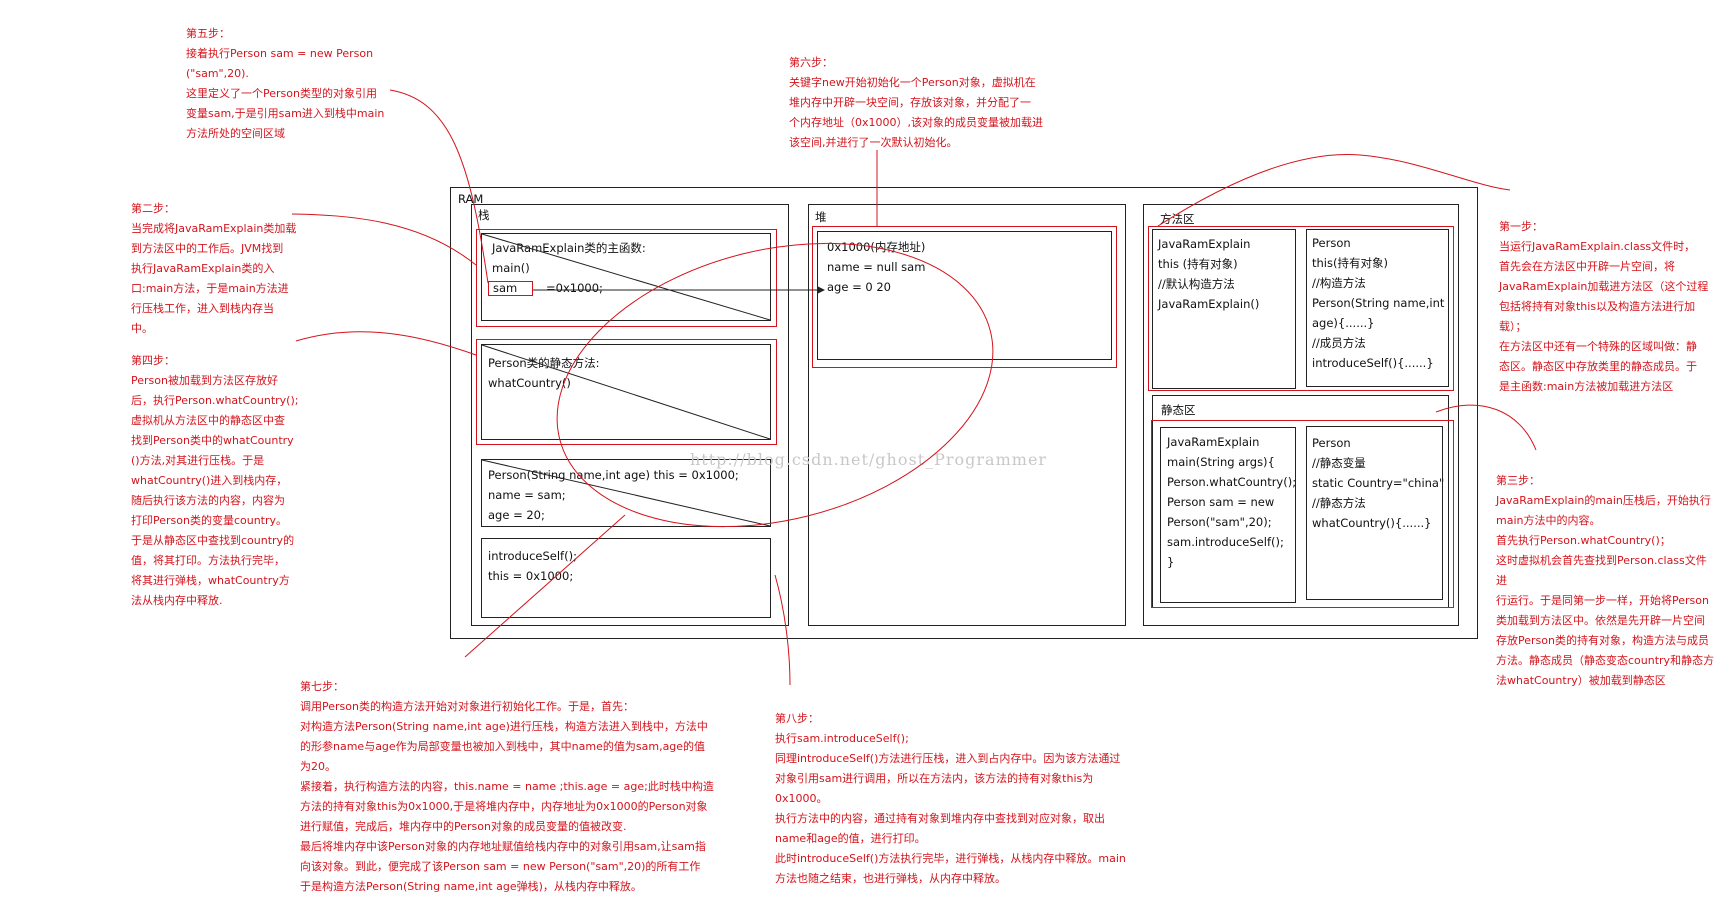 The height and width of the screenshot is (897, 1718). Describe the element at coordinates (439, 186) in the screenshot. I see `step-5-leader` at that location.